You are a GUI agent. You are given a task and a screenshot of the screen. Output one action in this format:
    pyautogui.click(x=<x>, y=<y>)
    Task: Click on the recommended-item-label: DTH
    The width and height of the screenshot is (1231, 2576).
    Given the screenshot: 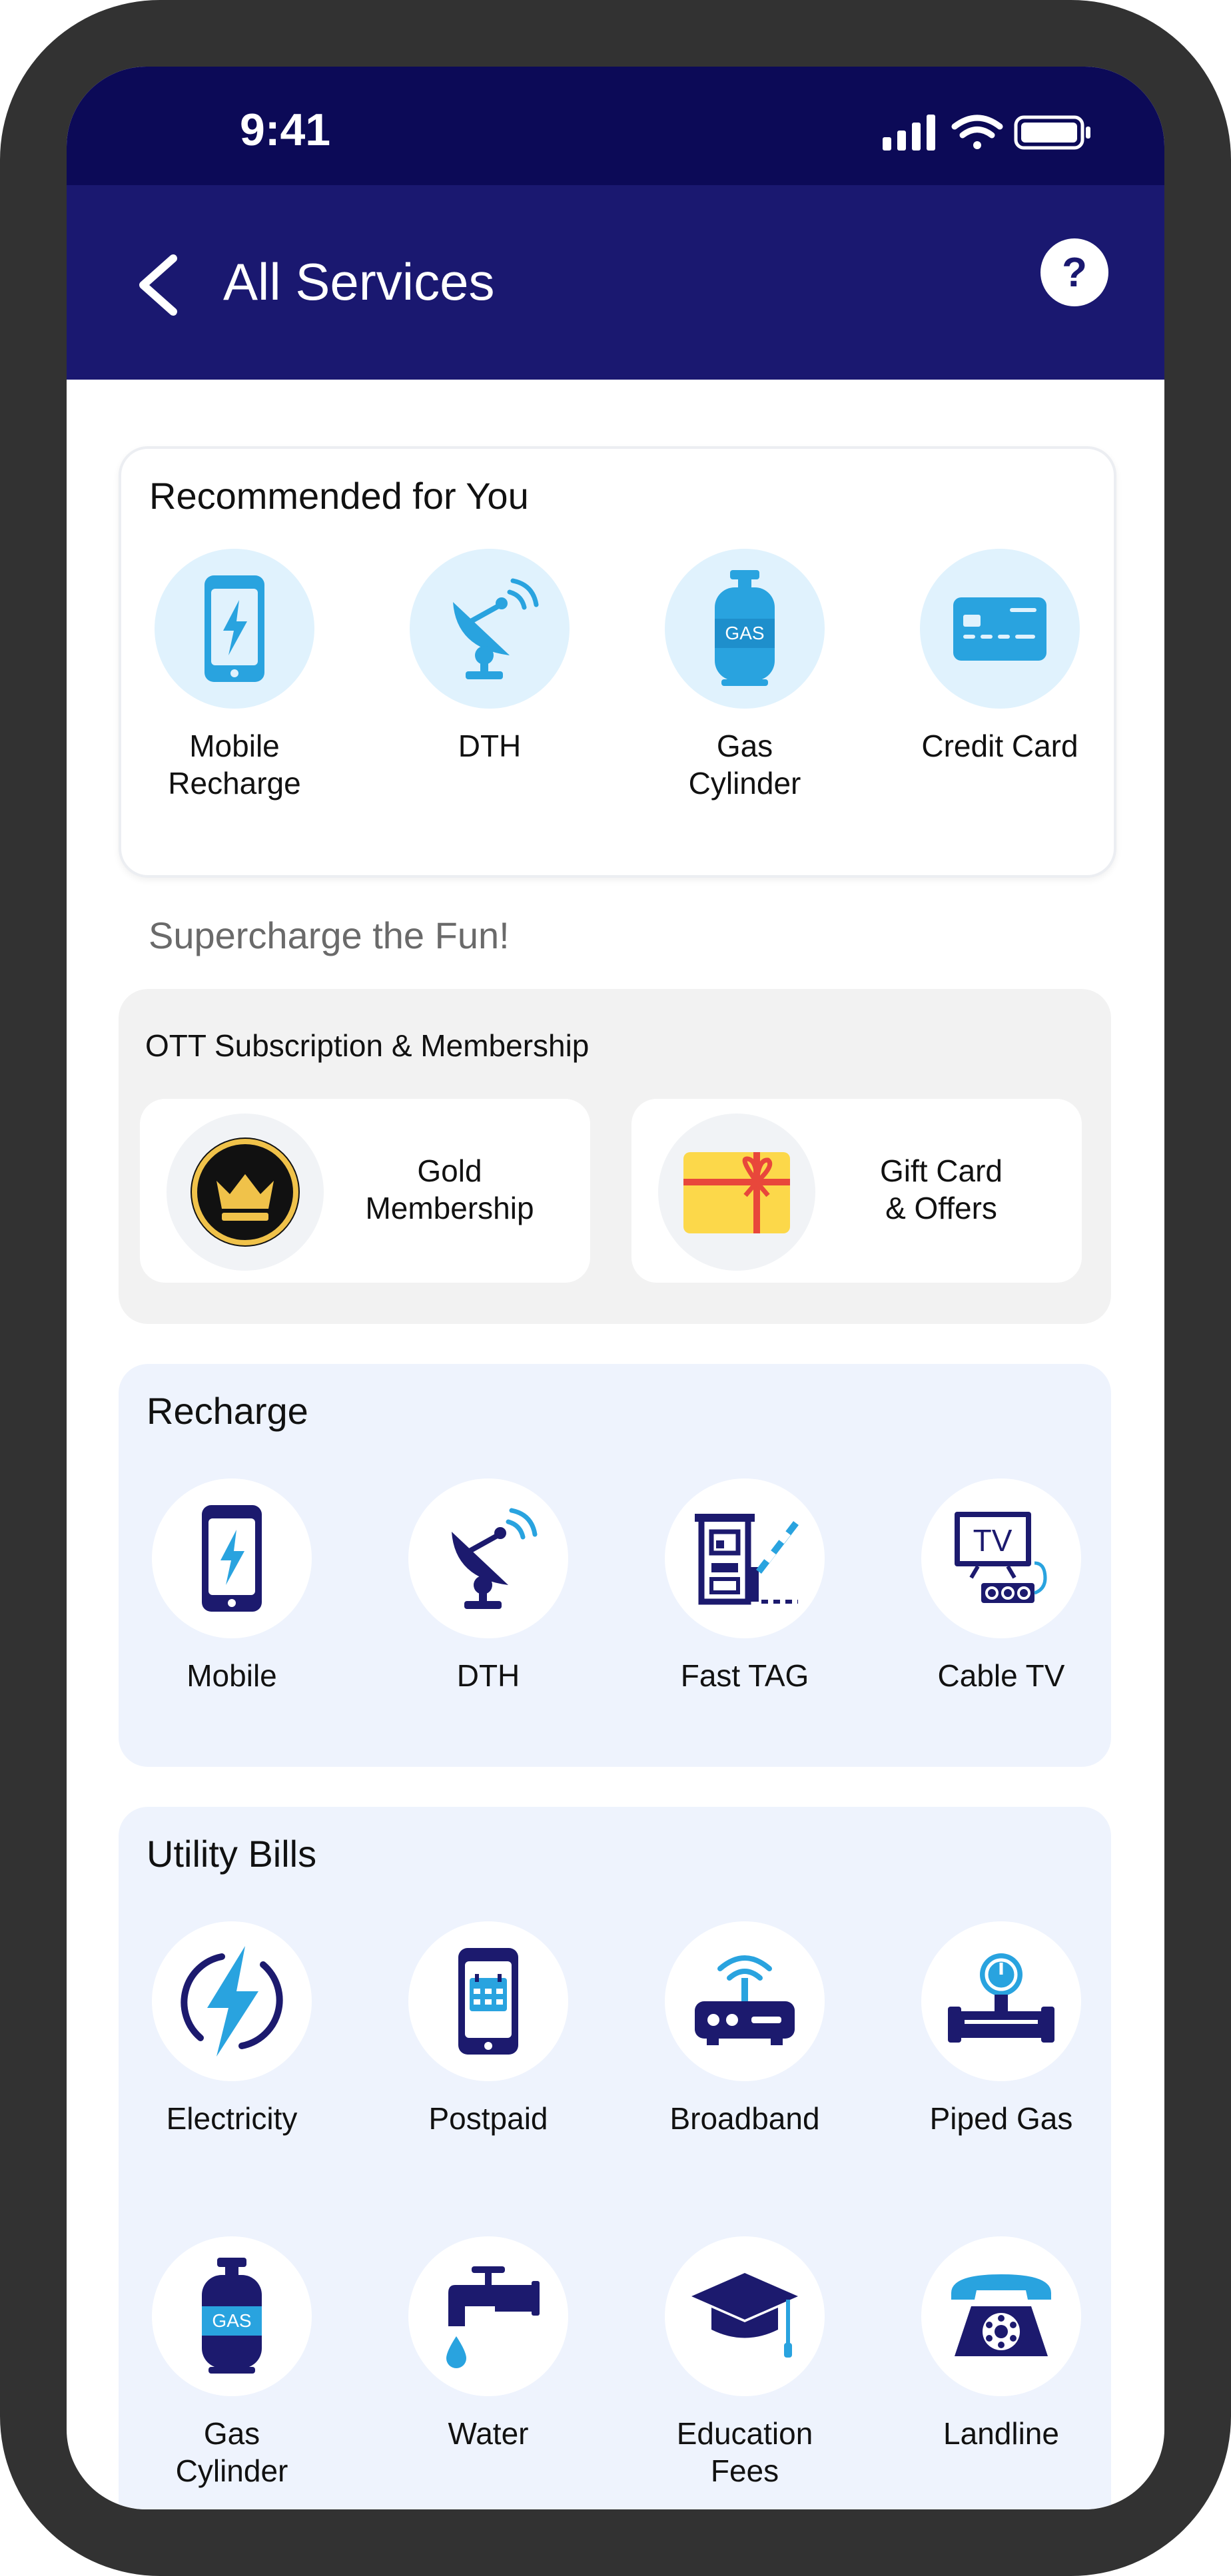 What is the action you would take?
    pyautogui.click(x=490, y=746)
    